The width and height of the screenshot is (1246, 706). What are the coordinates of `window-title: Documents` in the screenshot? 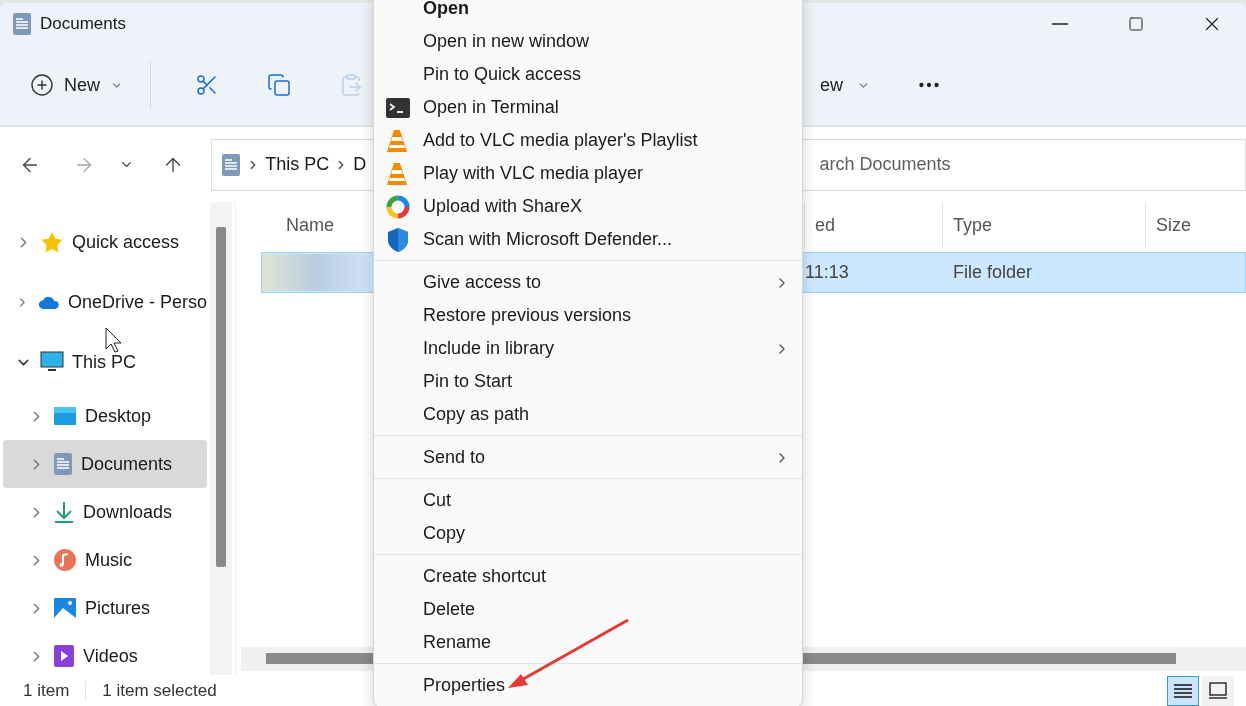 It's located at (83, 24).